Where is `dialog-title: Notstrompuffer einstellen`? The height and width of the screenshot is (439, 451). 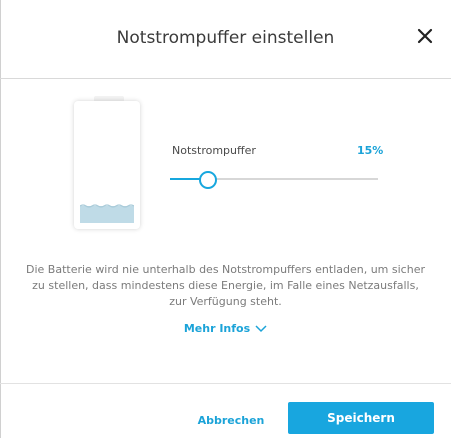 dialog-title: Notstrompuffer einstellen is located at coordinates (225, 38).